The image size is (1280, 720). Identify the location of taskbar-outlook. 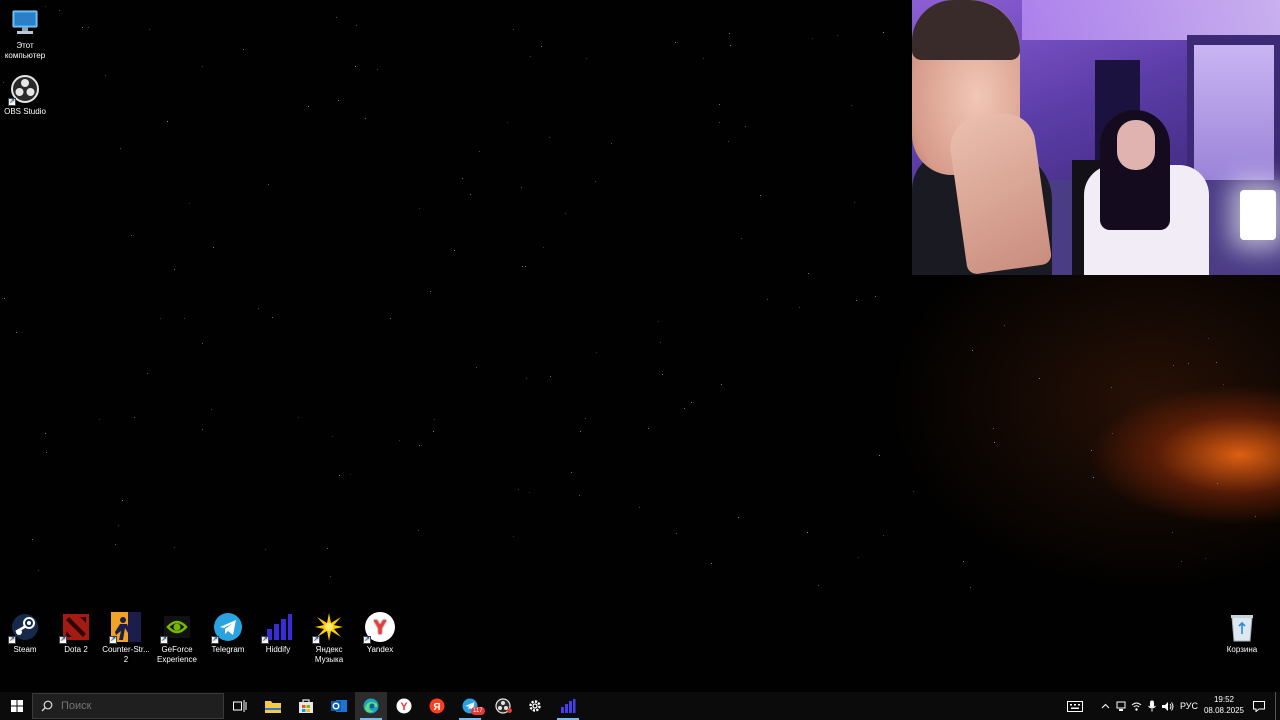
(339, 706).